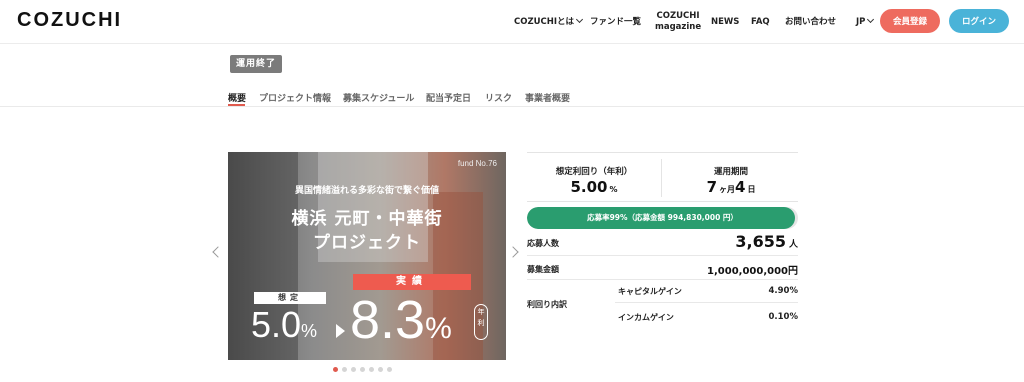  I want to click on nav-about-label: COZUCHIとは, so click(544, 22).